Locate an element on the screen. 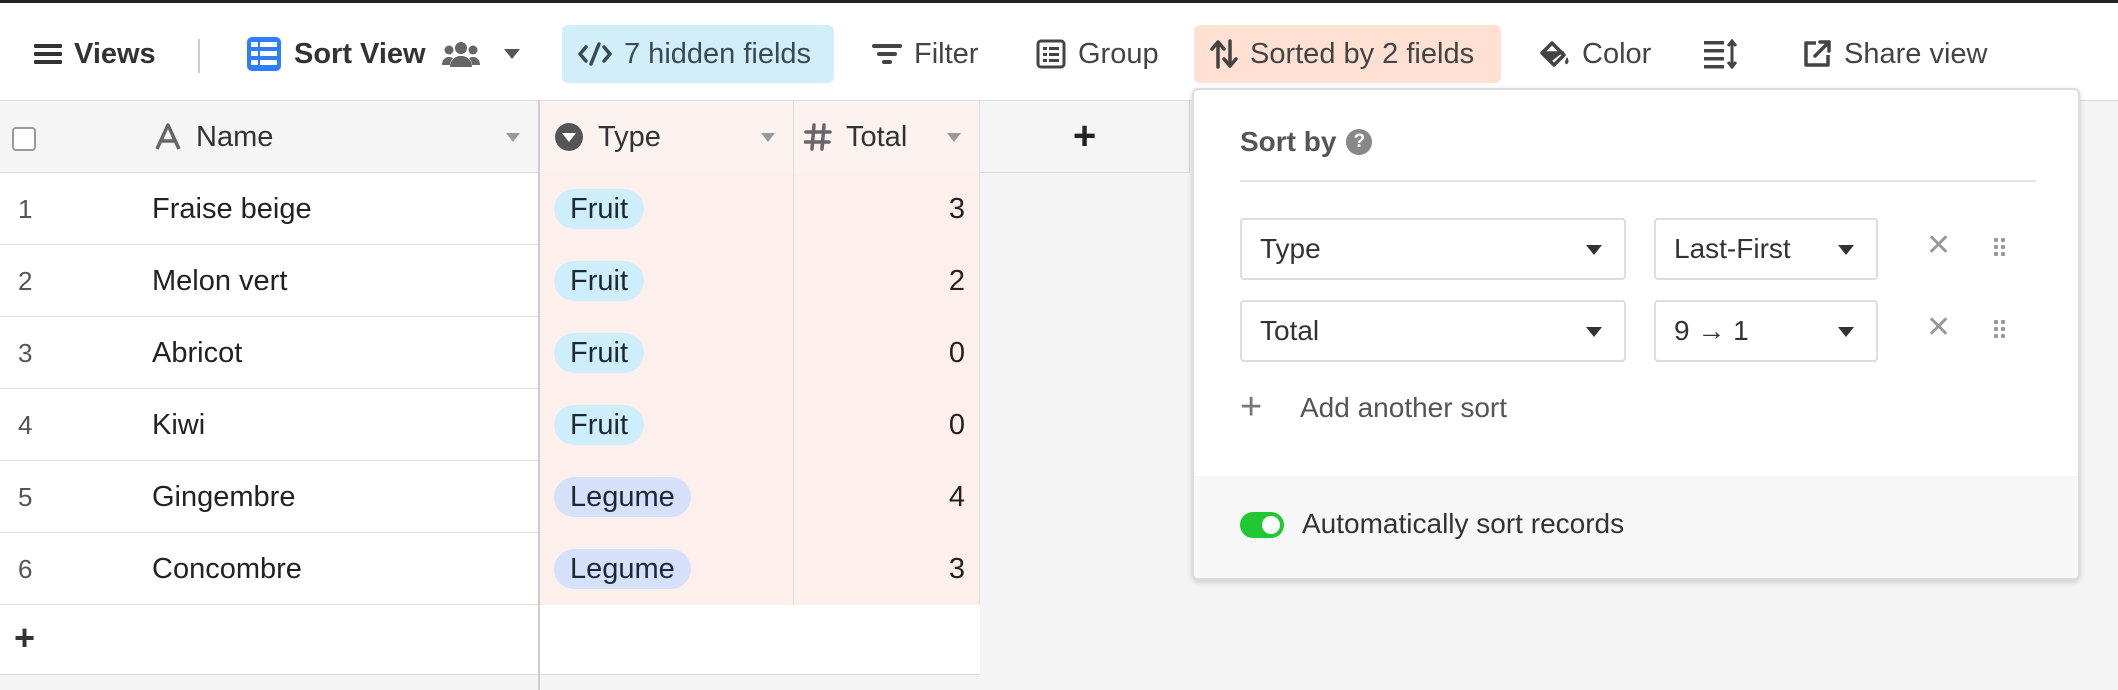 The image size is (2118, 690). name-cell: 5 Gingembre is located at coordinates (270, 497).